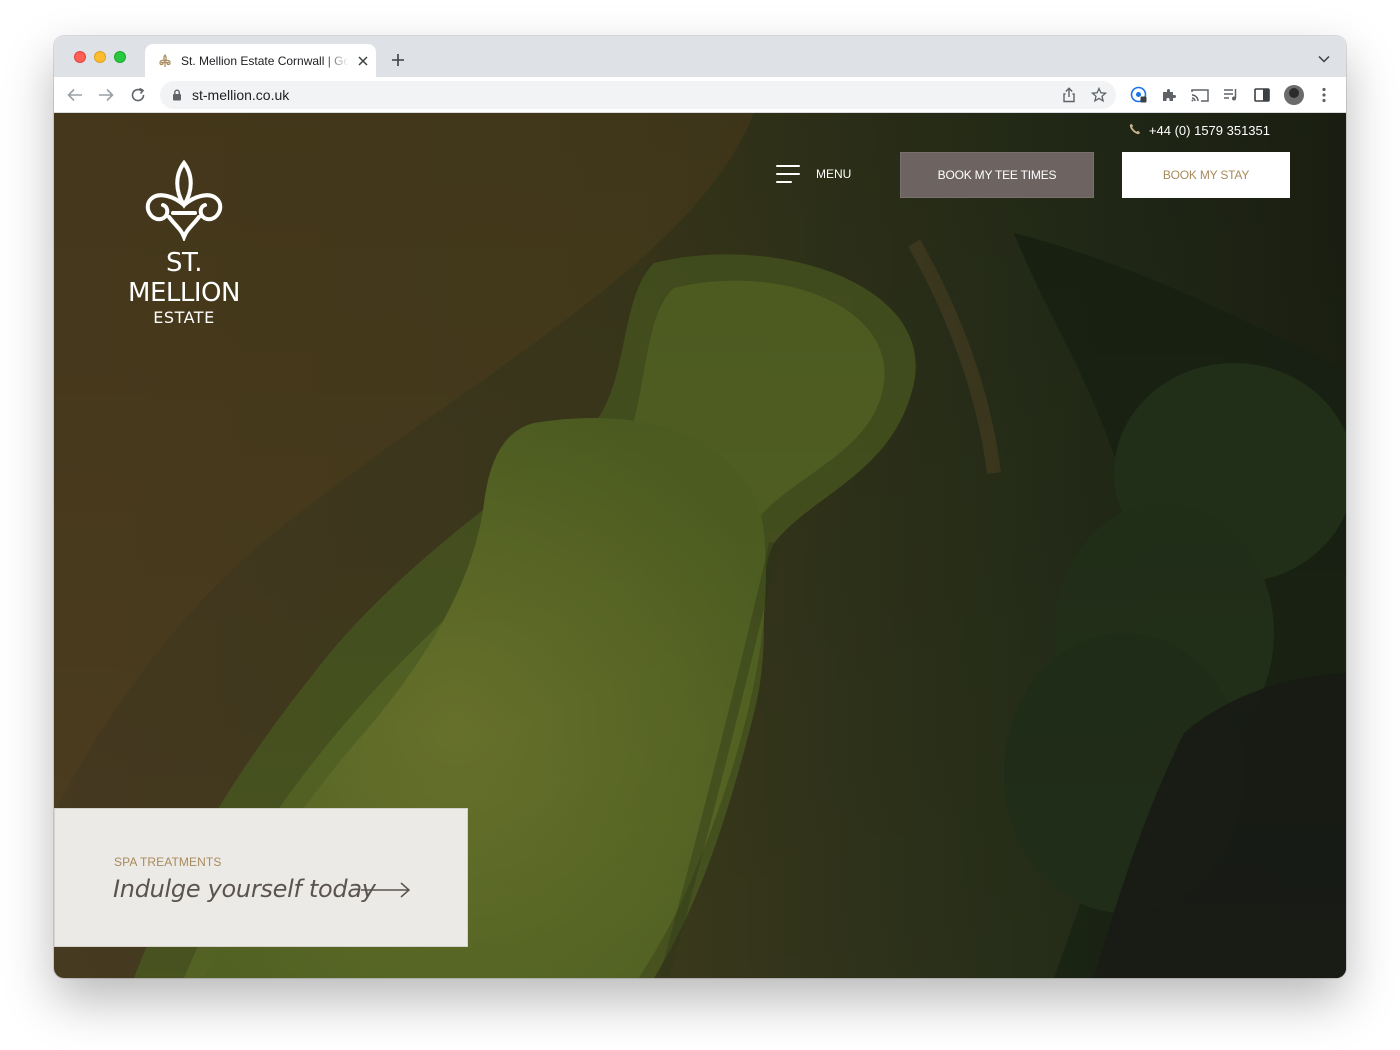  Describe the element at coordinates (177, 95) in the screenshot. I see `lock-icon` at that location.